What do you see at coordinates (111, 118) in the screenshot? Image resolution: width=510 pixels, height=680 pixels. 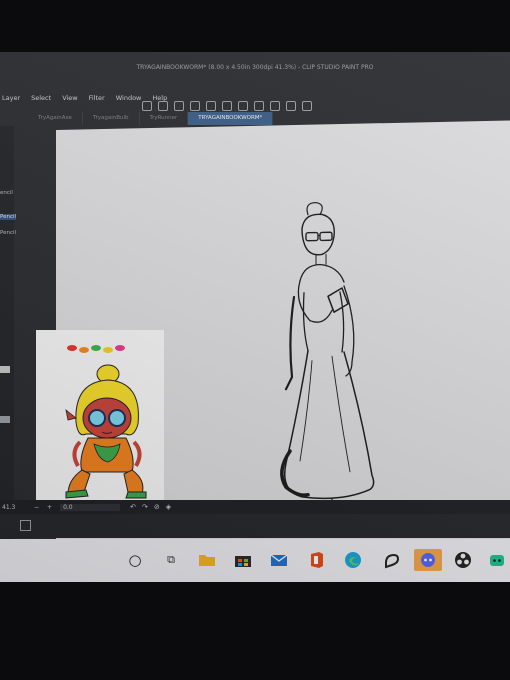 I see `tab-tryagainbulb: TryagainBulb` at bounding box center [111, 118].